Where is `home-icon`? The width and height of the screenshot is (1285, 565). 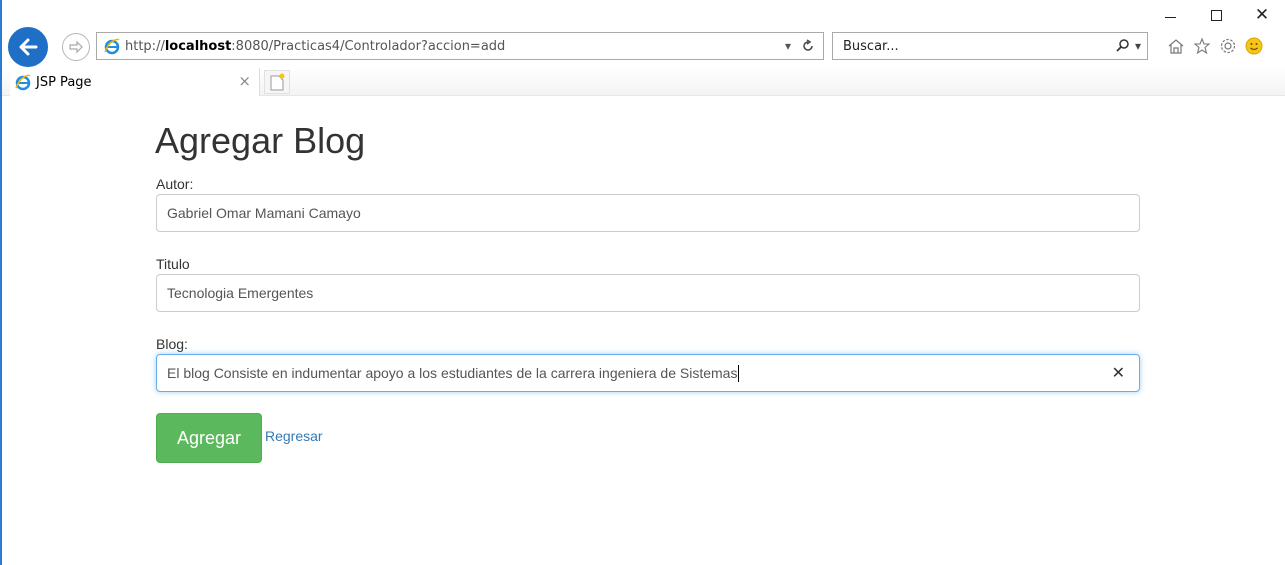
home-icon is located at coordinates (1176, 46).